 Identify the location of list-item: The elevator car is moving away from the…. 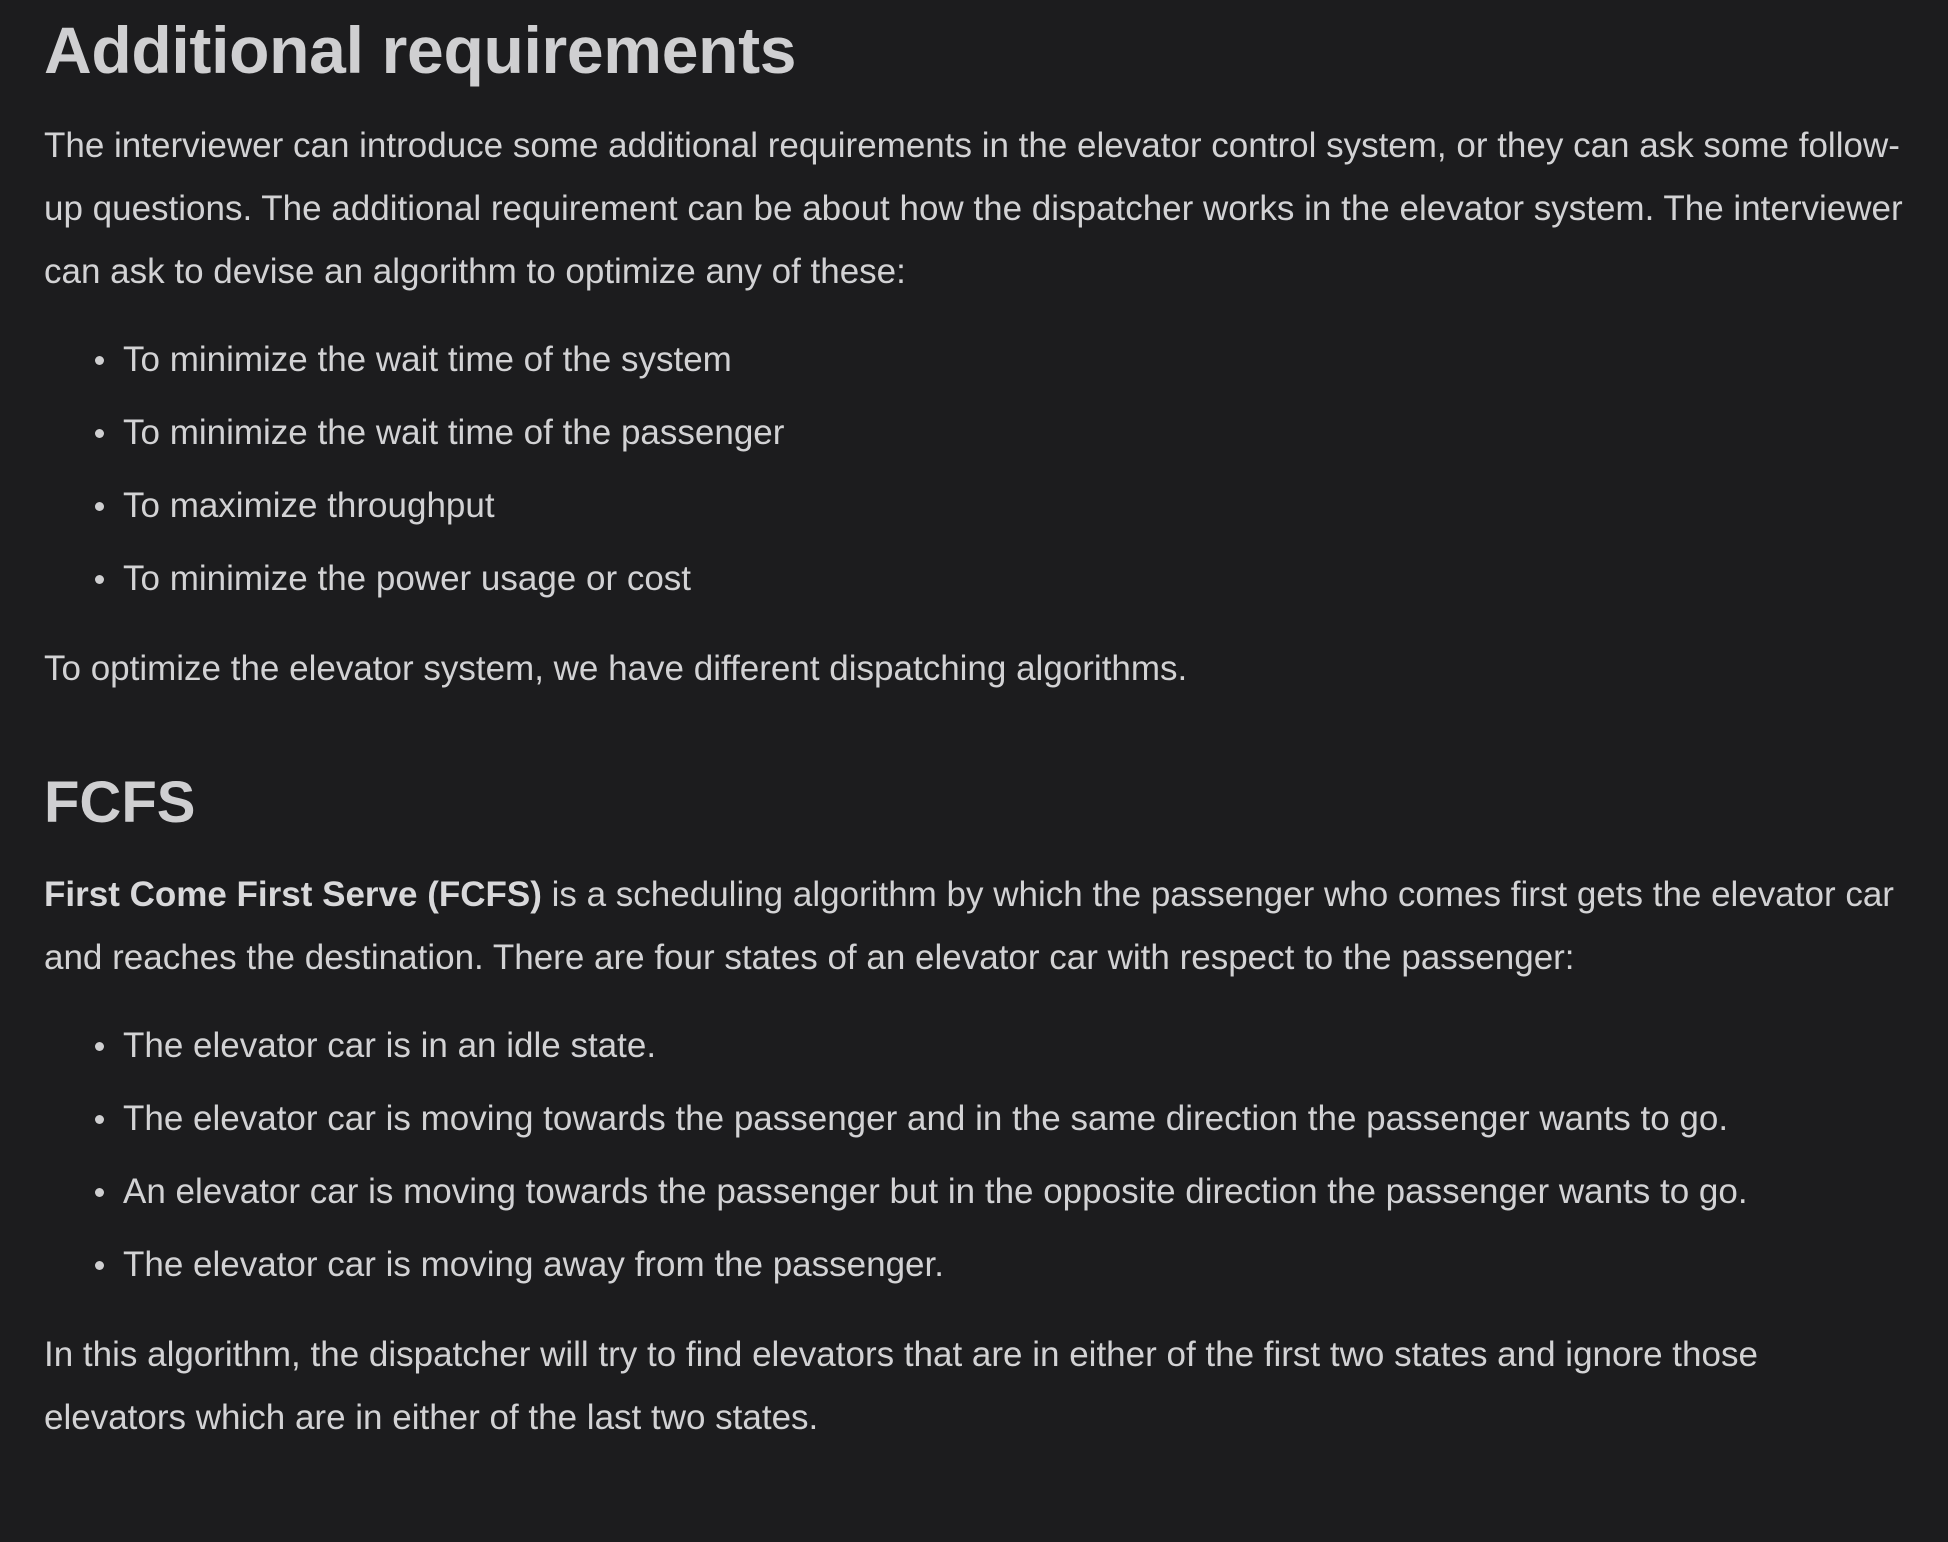
(974, 1265).